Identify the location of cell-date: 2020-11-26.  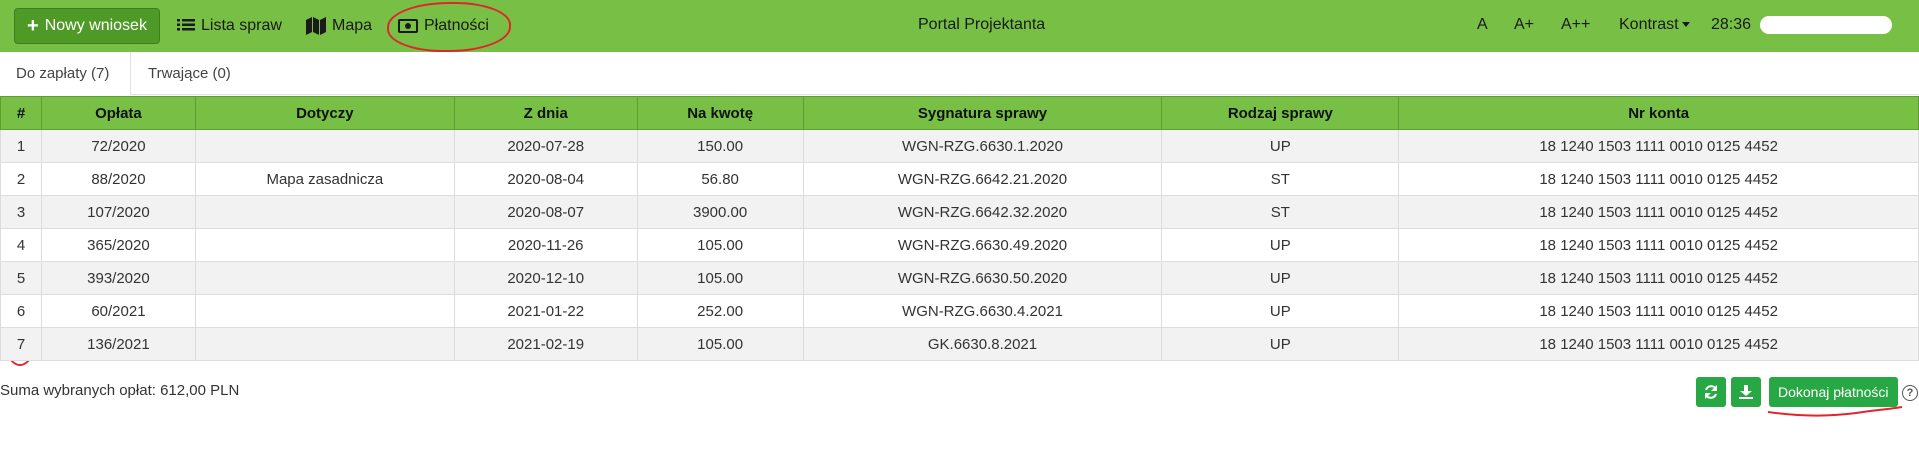
(545, 245).